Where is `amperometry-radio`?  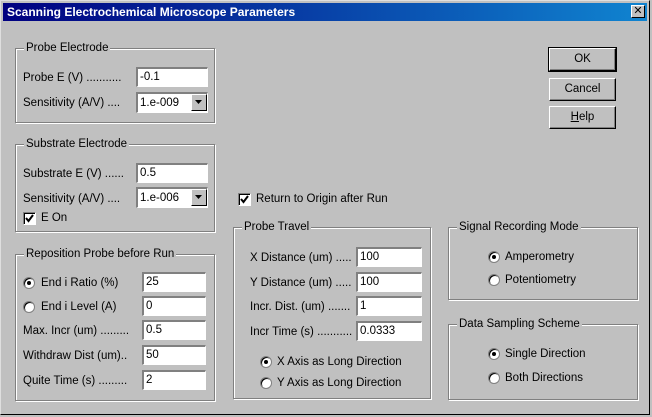 amperometry-radio is located at coordinates (494, 257).